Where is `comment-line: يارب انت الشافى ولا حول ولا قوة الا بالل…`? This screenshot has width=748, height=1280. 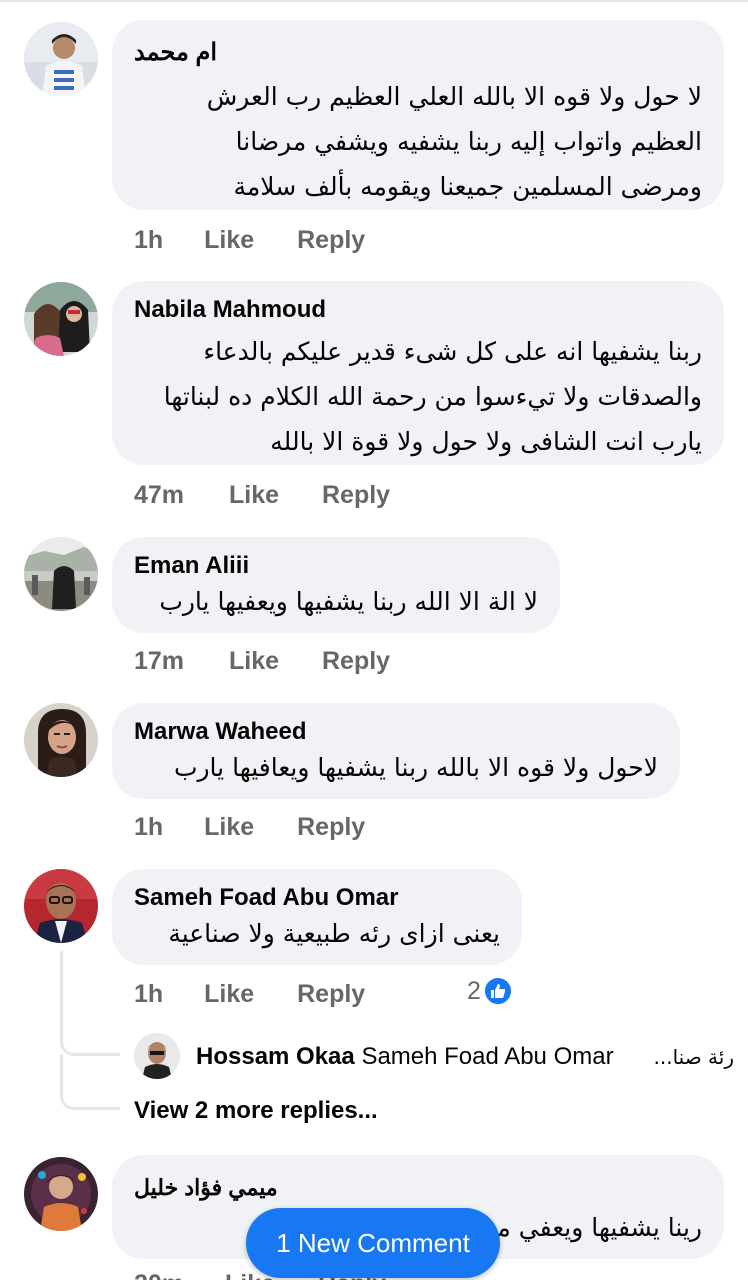
comment-line: يارب انت الشافى ولا حول ولا قوة الا بالل… is located at coordinates (486, 441).